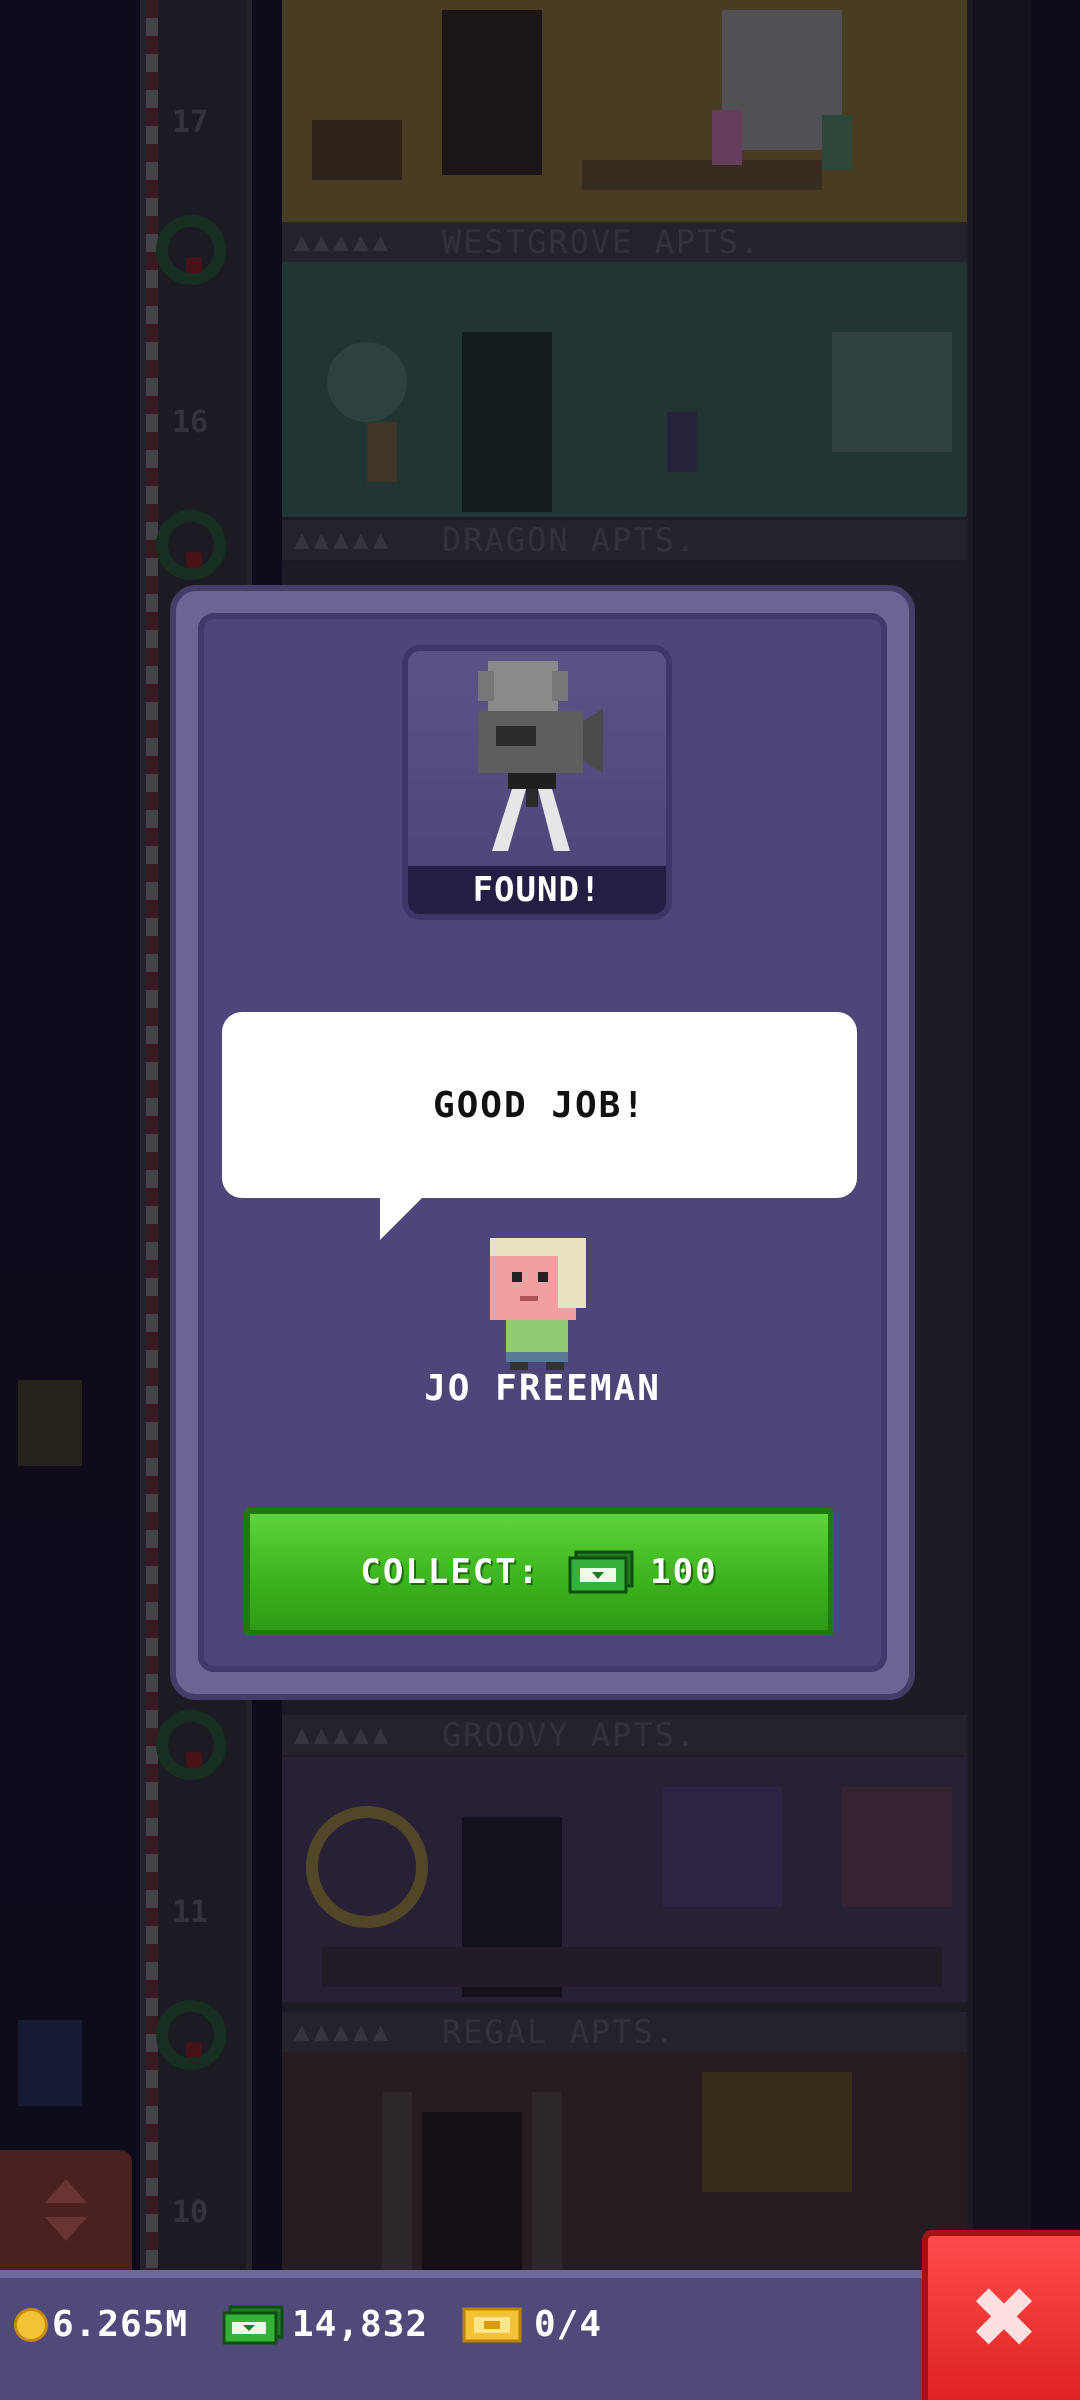 The image size is (1080, 2400). I want to click on bottom-hud: 6.265M 14,832 0/4, so click(540, 2335).